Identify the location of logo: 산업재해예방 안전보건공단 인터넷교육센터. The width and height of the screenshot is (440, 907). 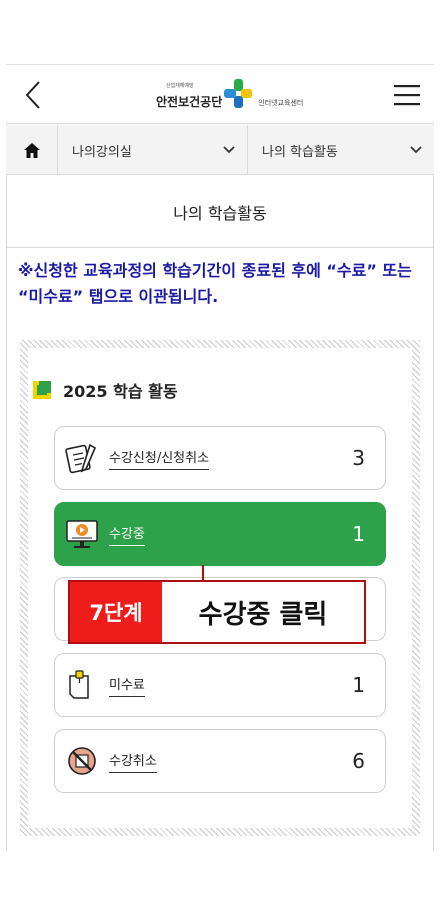
(229, 96).